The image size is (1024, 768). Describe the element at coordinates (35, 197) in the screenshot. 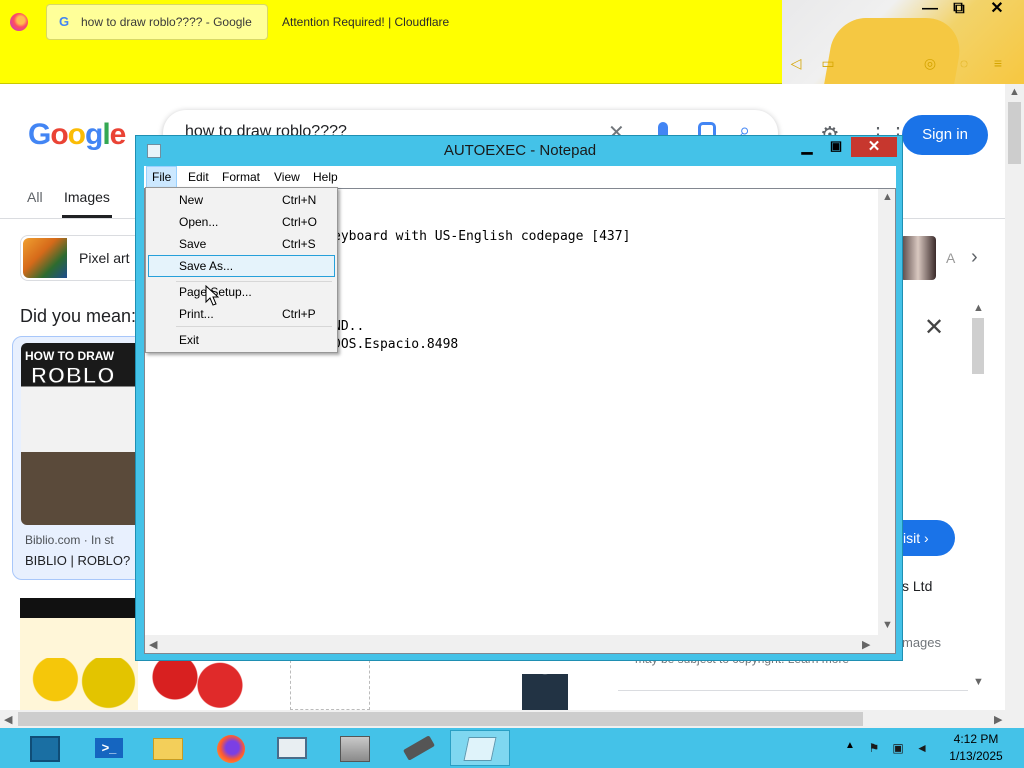

I see `tab-all: All` at that location.